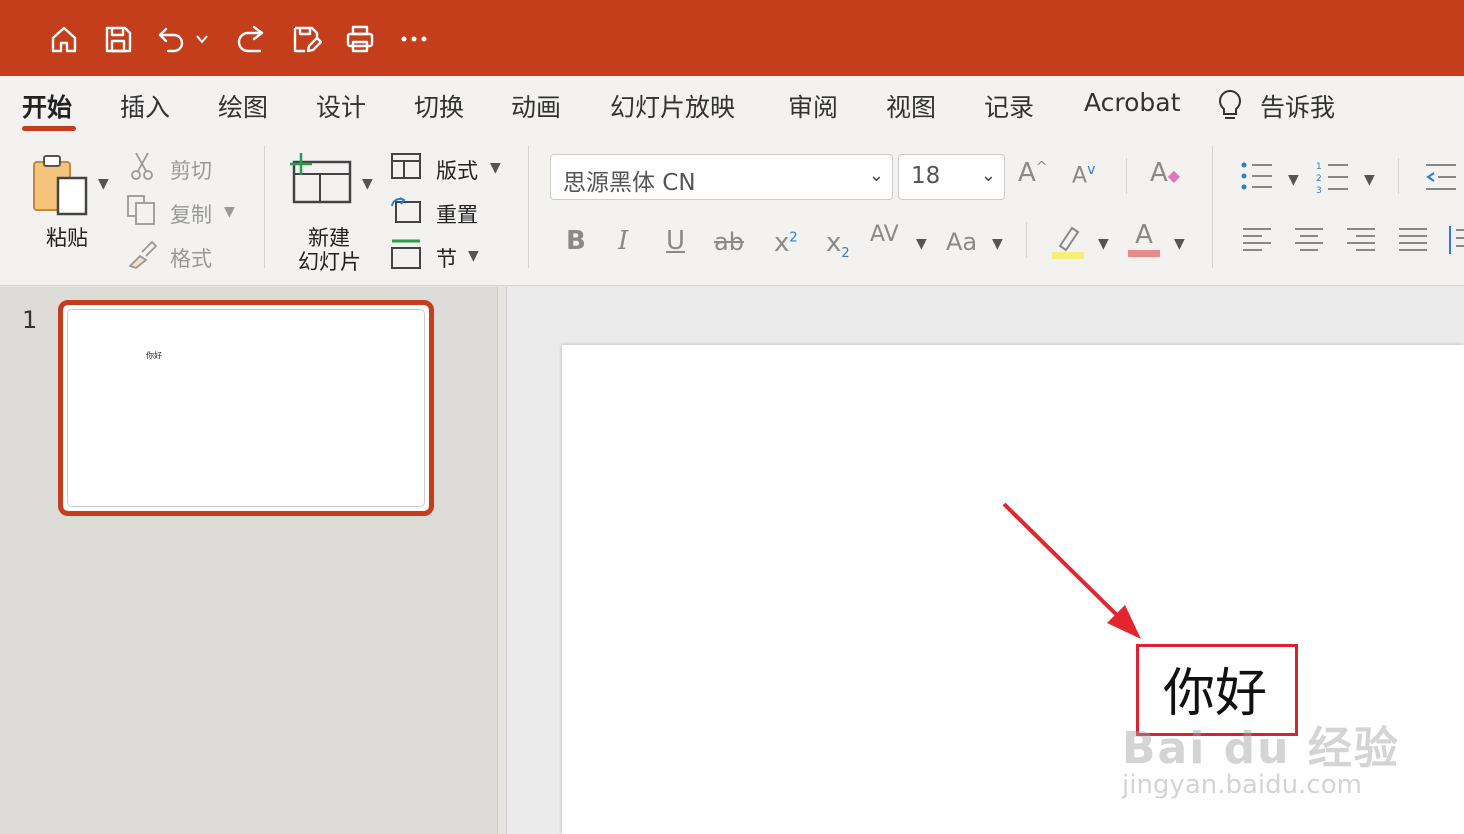 The height and width of the screenshot is (834, 1464). I want to click on undo-icon, so click(172, 39).